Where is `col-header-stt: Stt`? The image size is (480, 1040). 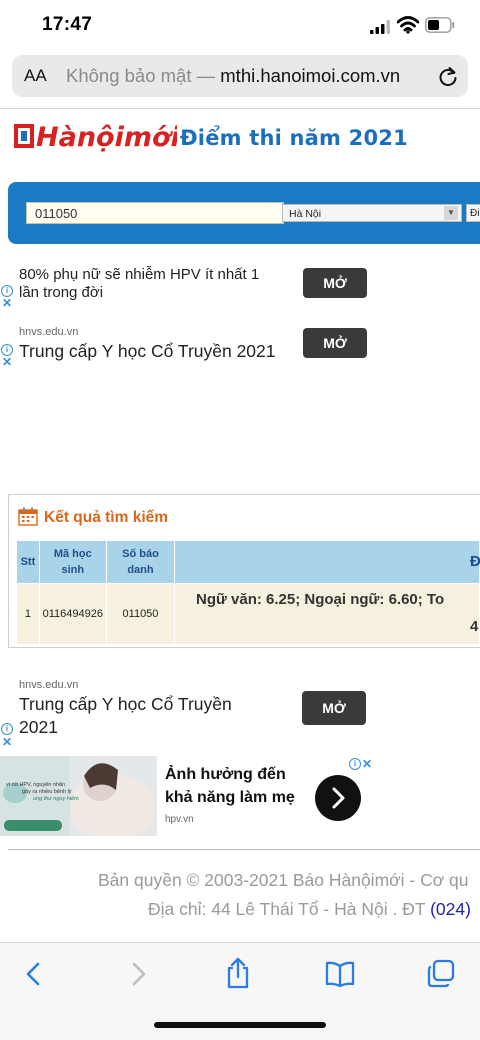
col-header-stt: Stt is located at coordinates (28, 562).